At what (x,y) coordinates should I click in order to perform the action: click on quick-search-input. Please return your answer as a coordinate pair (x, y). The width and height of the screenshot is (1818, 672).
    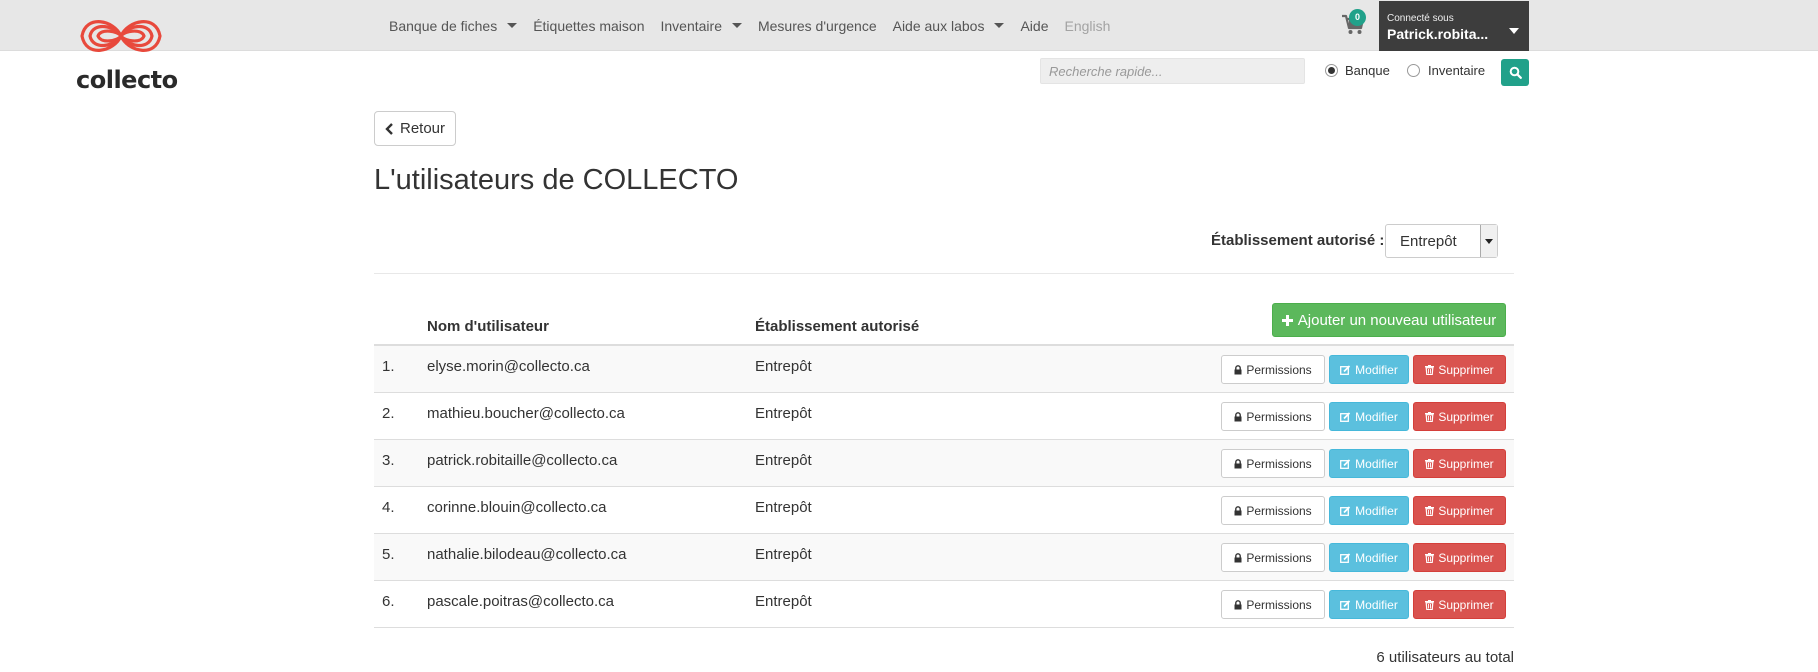
    Looking at the image, I should click on (1172, 71).